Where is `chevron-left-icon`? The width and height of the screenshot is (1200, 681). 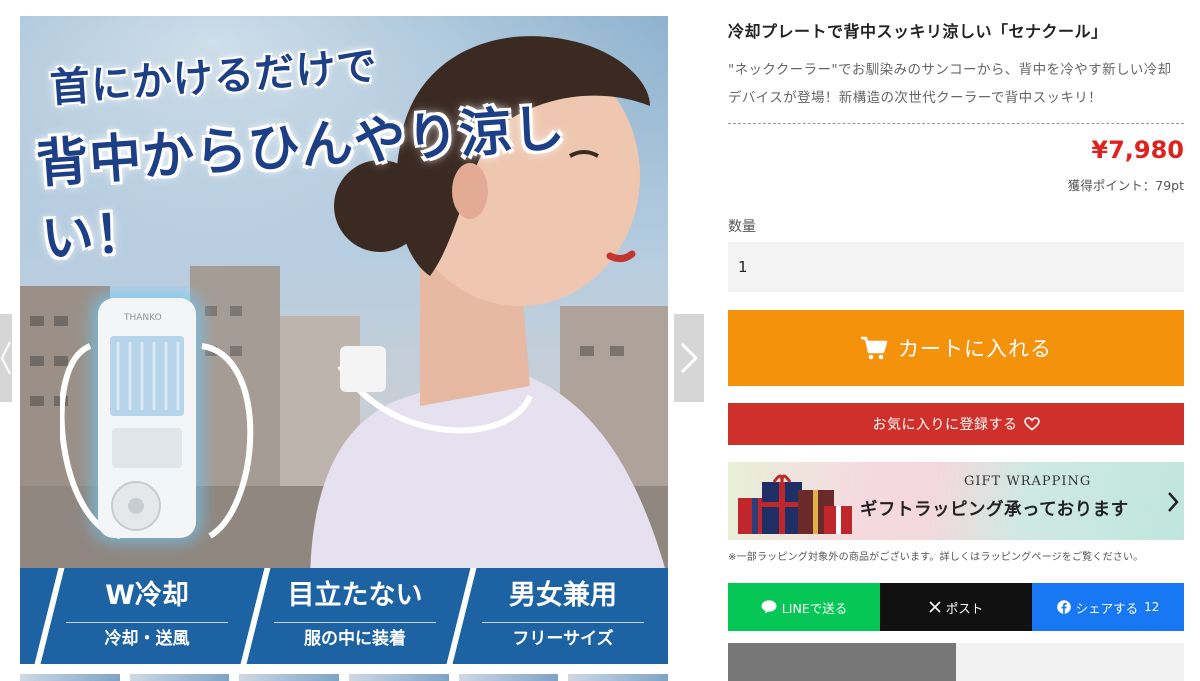 chevron-left-icon is located at coordinates (5, 358).